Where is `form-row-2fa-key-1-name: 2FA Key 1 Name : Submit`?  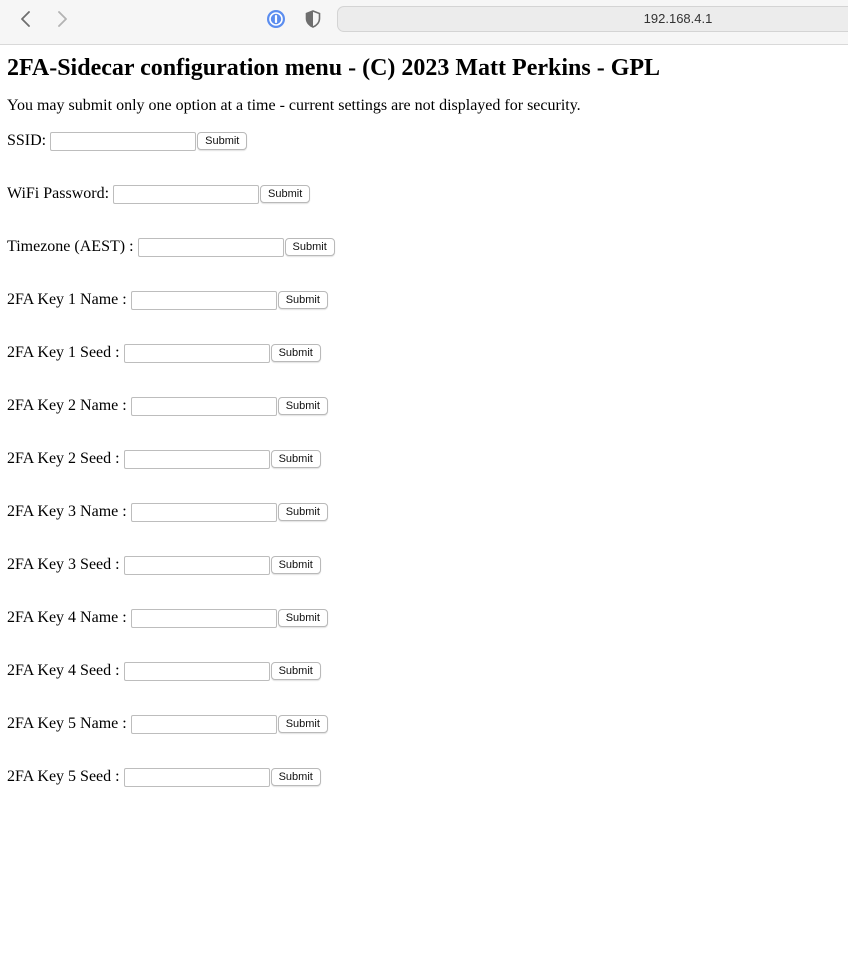 form-row-2fa-key-1-name: 2FA Key 1 Name : Submit is located at coordinates (424, 300).